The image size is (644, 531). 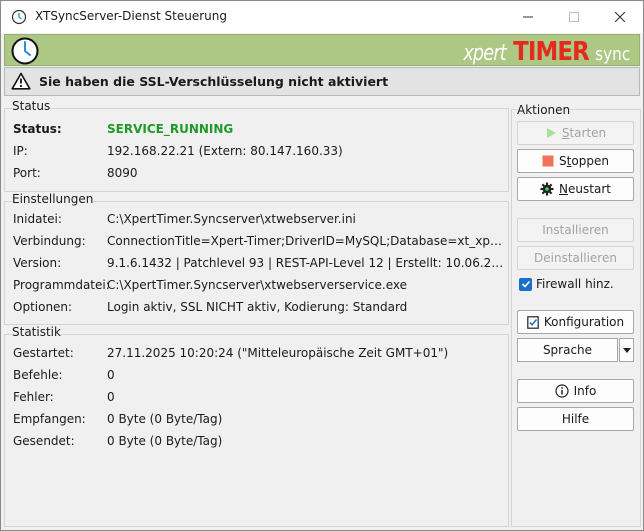 I want to click on connection-label: Verbindung:, so click(x=49, y=241).